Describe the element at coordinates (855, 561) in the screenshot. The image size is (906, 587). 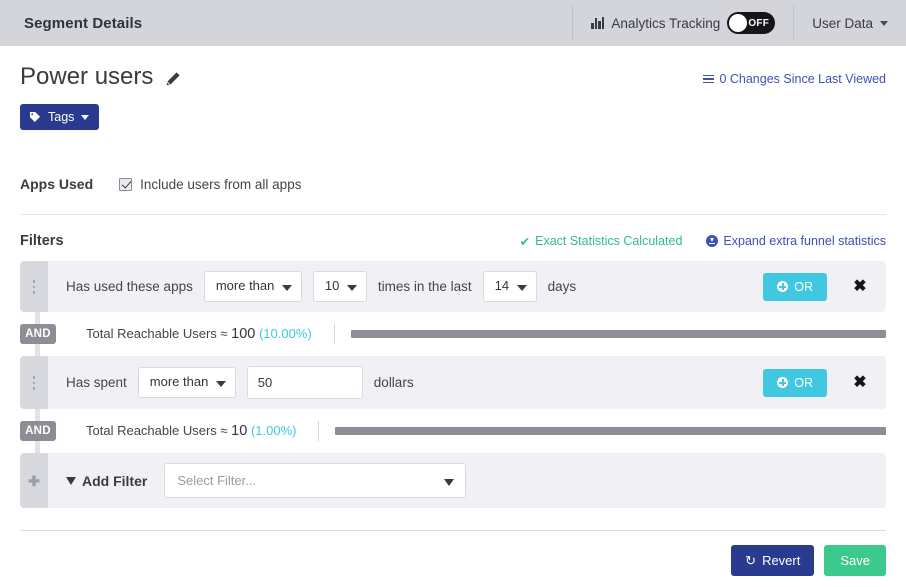
I see `save-button: Save` at that location.